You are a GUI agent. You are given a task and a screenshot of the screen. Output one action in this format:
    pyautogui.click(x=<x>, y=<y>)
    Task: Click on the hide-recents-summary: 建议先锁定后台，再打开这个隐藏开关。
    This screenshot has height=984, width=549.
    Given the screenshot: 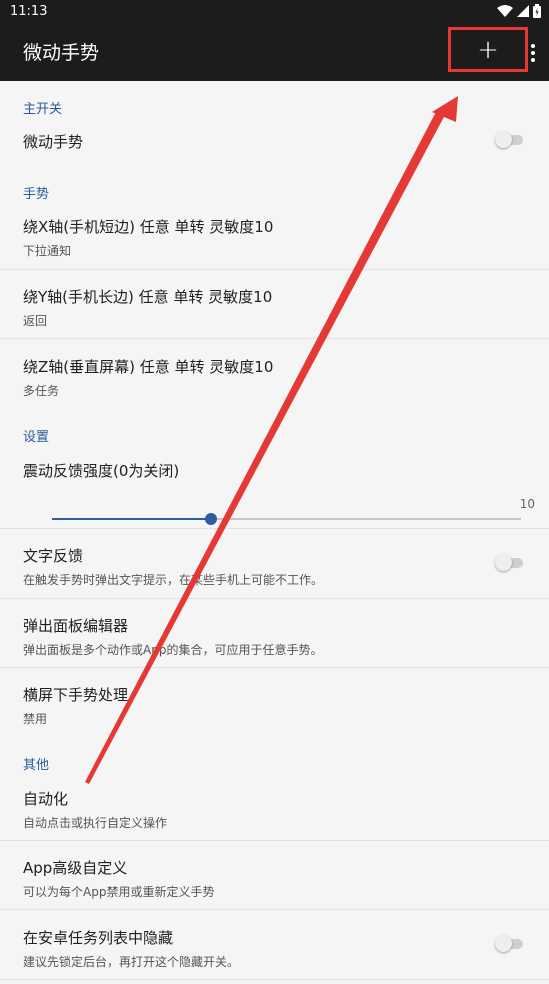 What is the action you would take?
    pyautogui.click(x=131, y=962)
    